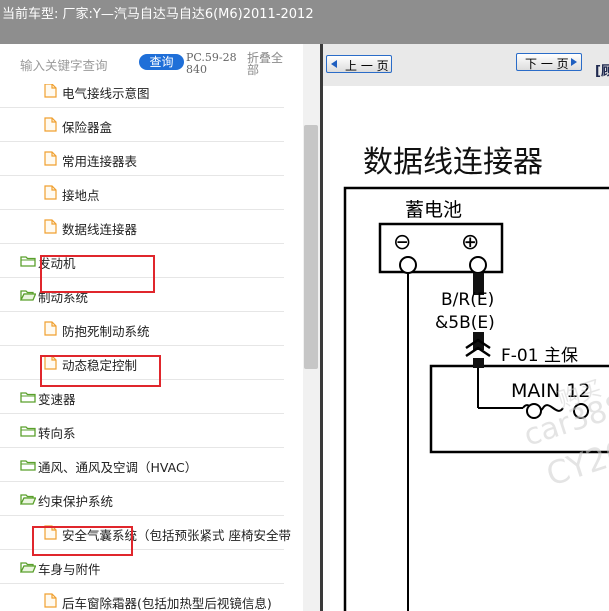  I want to click on battery-minus-icon: ⊖, so click(402, 242).